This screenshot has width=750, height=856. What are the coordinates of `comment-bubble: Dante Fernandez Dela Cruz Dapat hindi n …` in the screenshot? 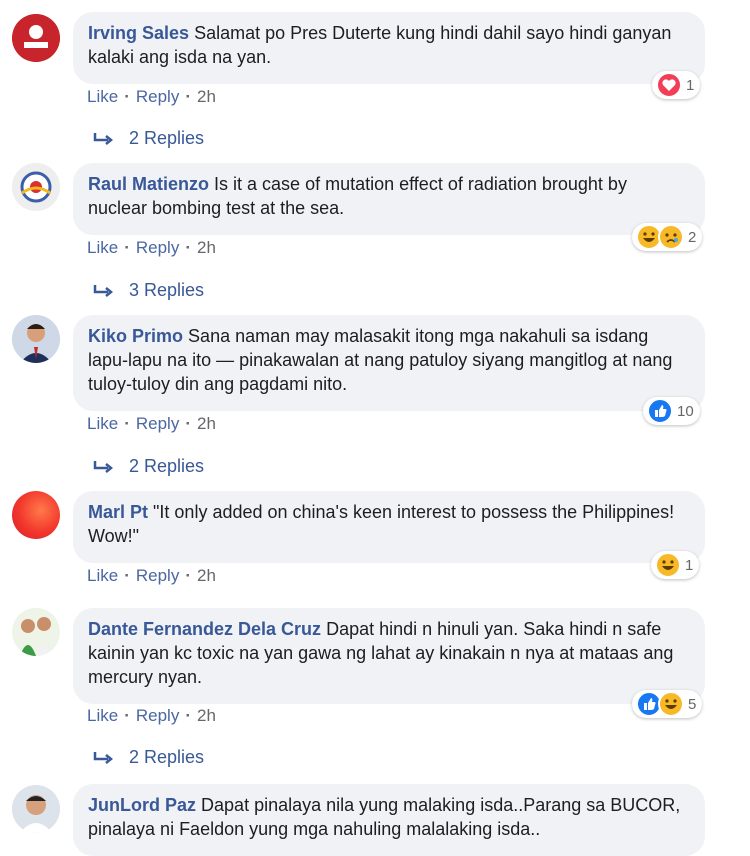 It's located at (389, 656).